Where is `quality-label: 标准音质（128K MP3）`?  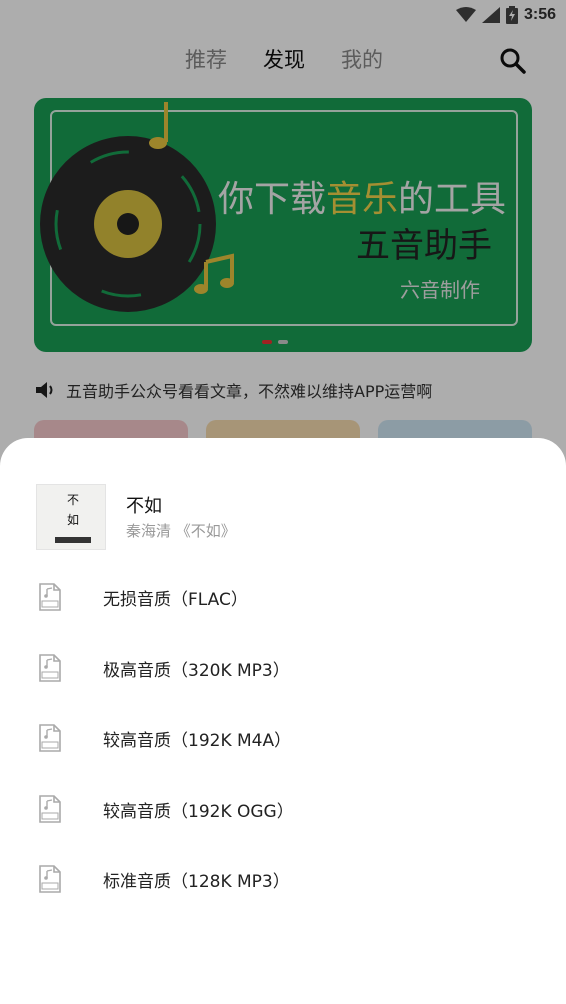
quality-label: 标准音质（128K MP3） is located at coordinates (196, 882).